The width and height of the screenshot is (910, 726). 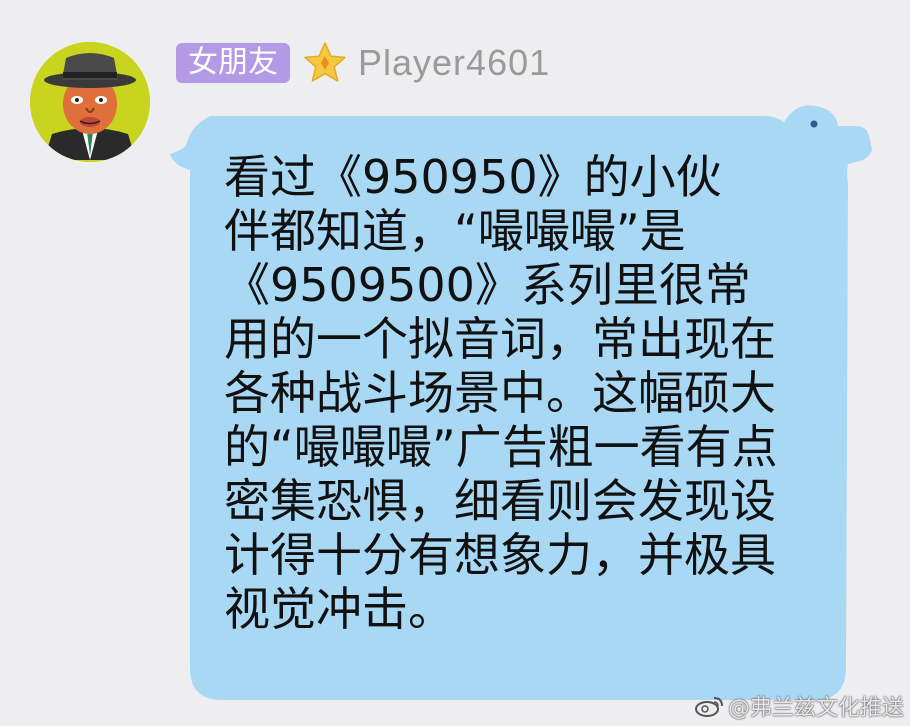 I want to click on sender-name: Player4601, so click(x=454, y=63).